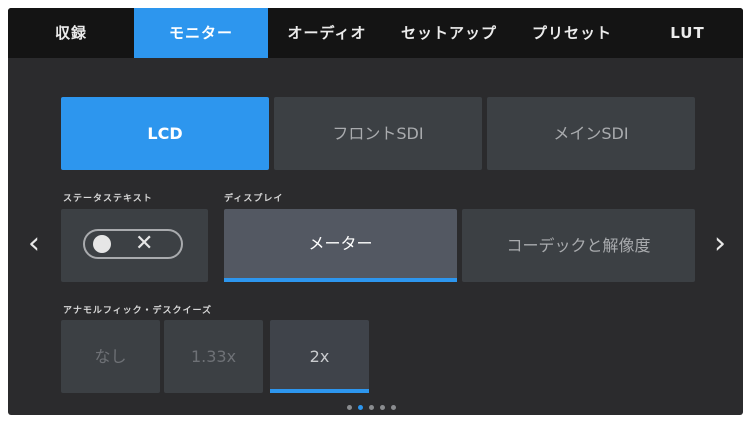 The width and height of the screenshot is (751, 423). What do you see at coordinates (110, 356) in the screenshot?
I see `desqueeze-none-button: なし` at bounding box center [110, 356].